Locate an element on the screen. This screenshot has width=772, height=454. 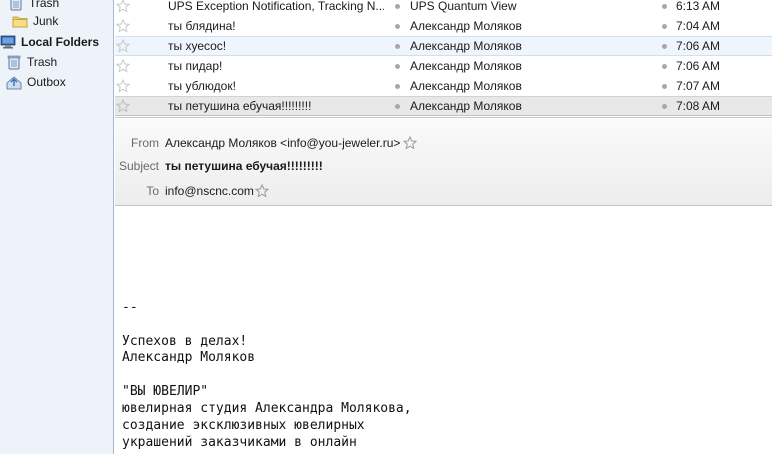
message-subject: ты ублюдок! is located at coordinates (202, 86).